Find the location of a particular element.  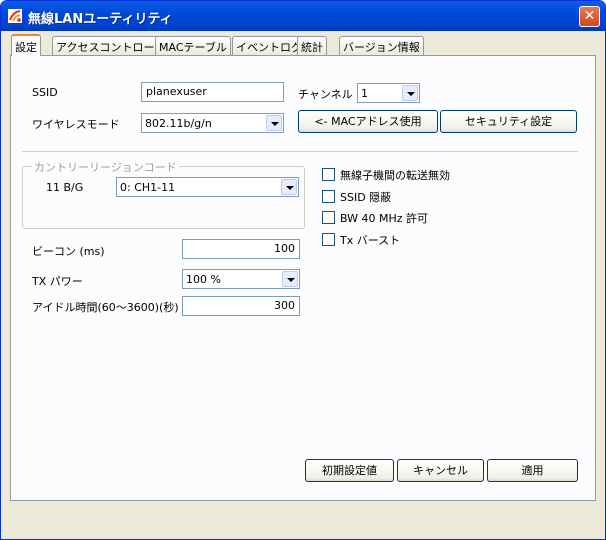

cancel-button: キャンセル is located at coordinates (440, 470).